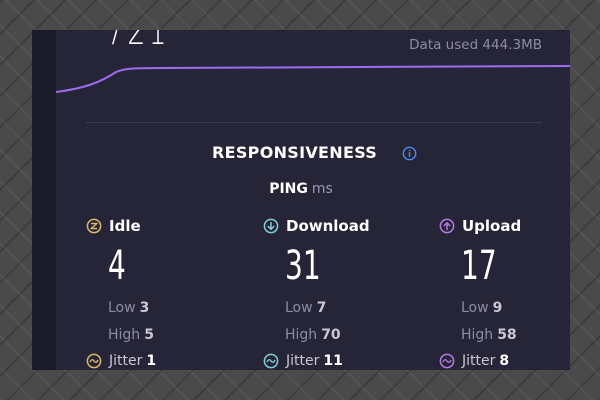 Image resolution: width=600 pixels, height=400 pixels. I want to click on download-icon, so click(271, 226).